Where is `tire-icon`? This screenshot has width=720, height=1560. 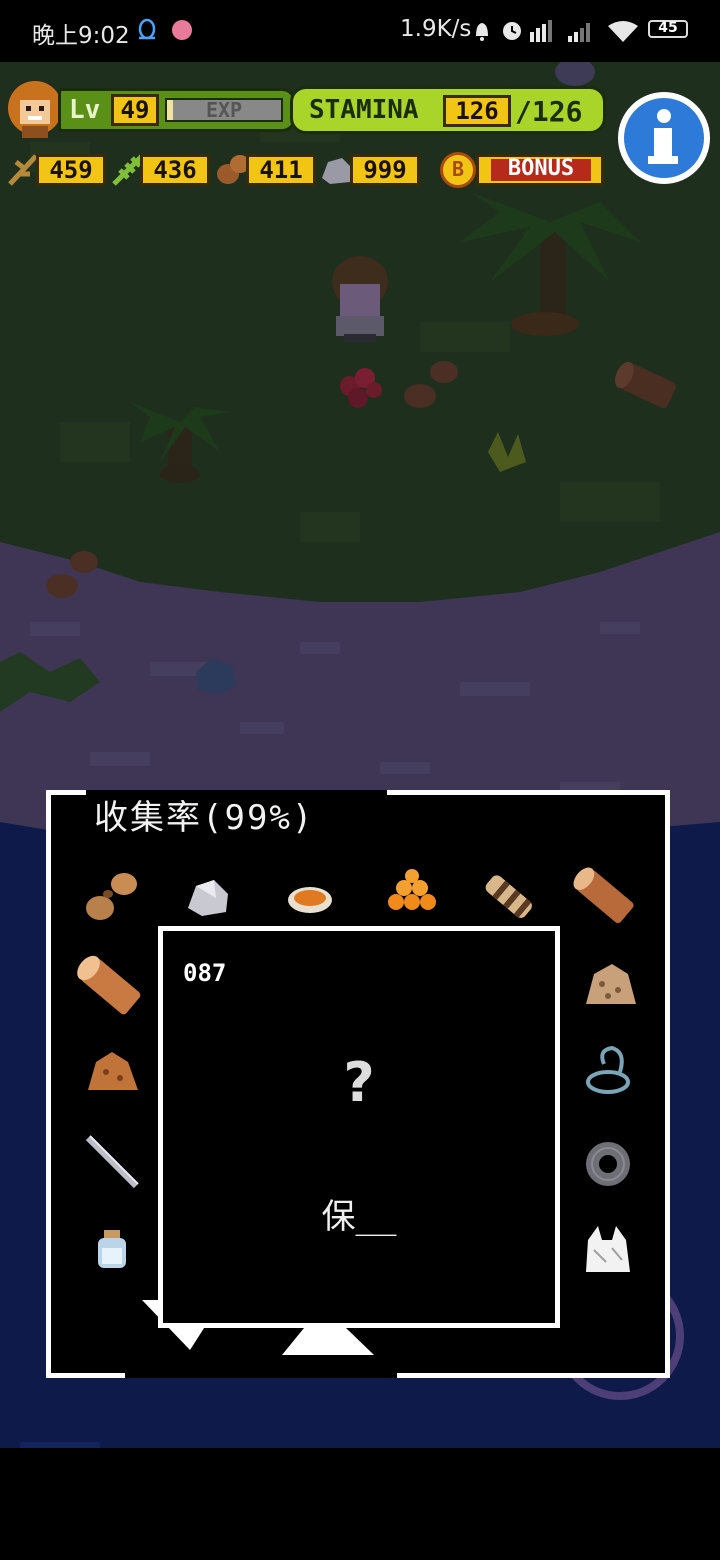 tire-icon is located at coordinates (608, 1164).